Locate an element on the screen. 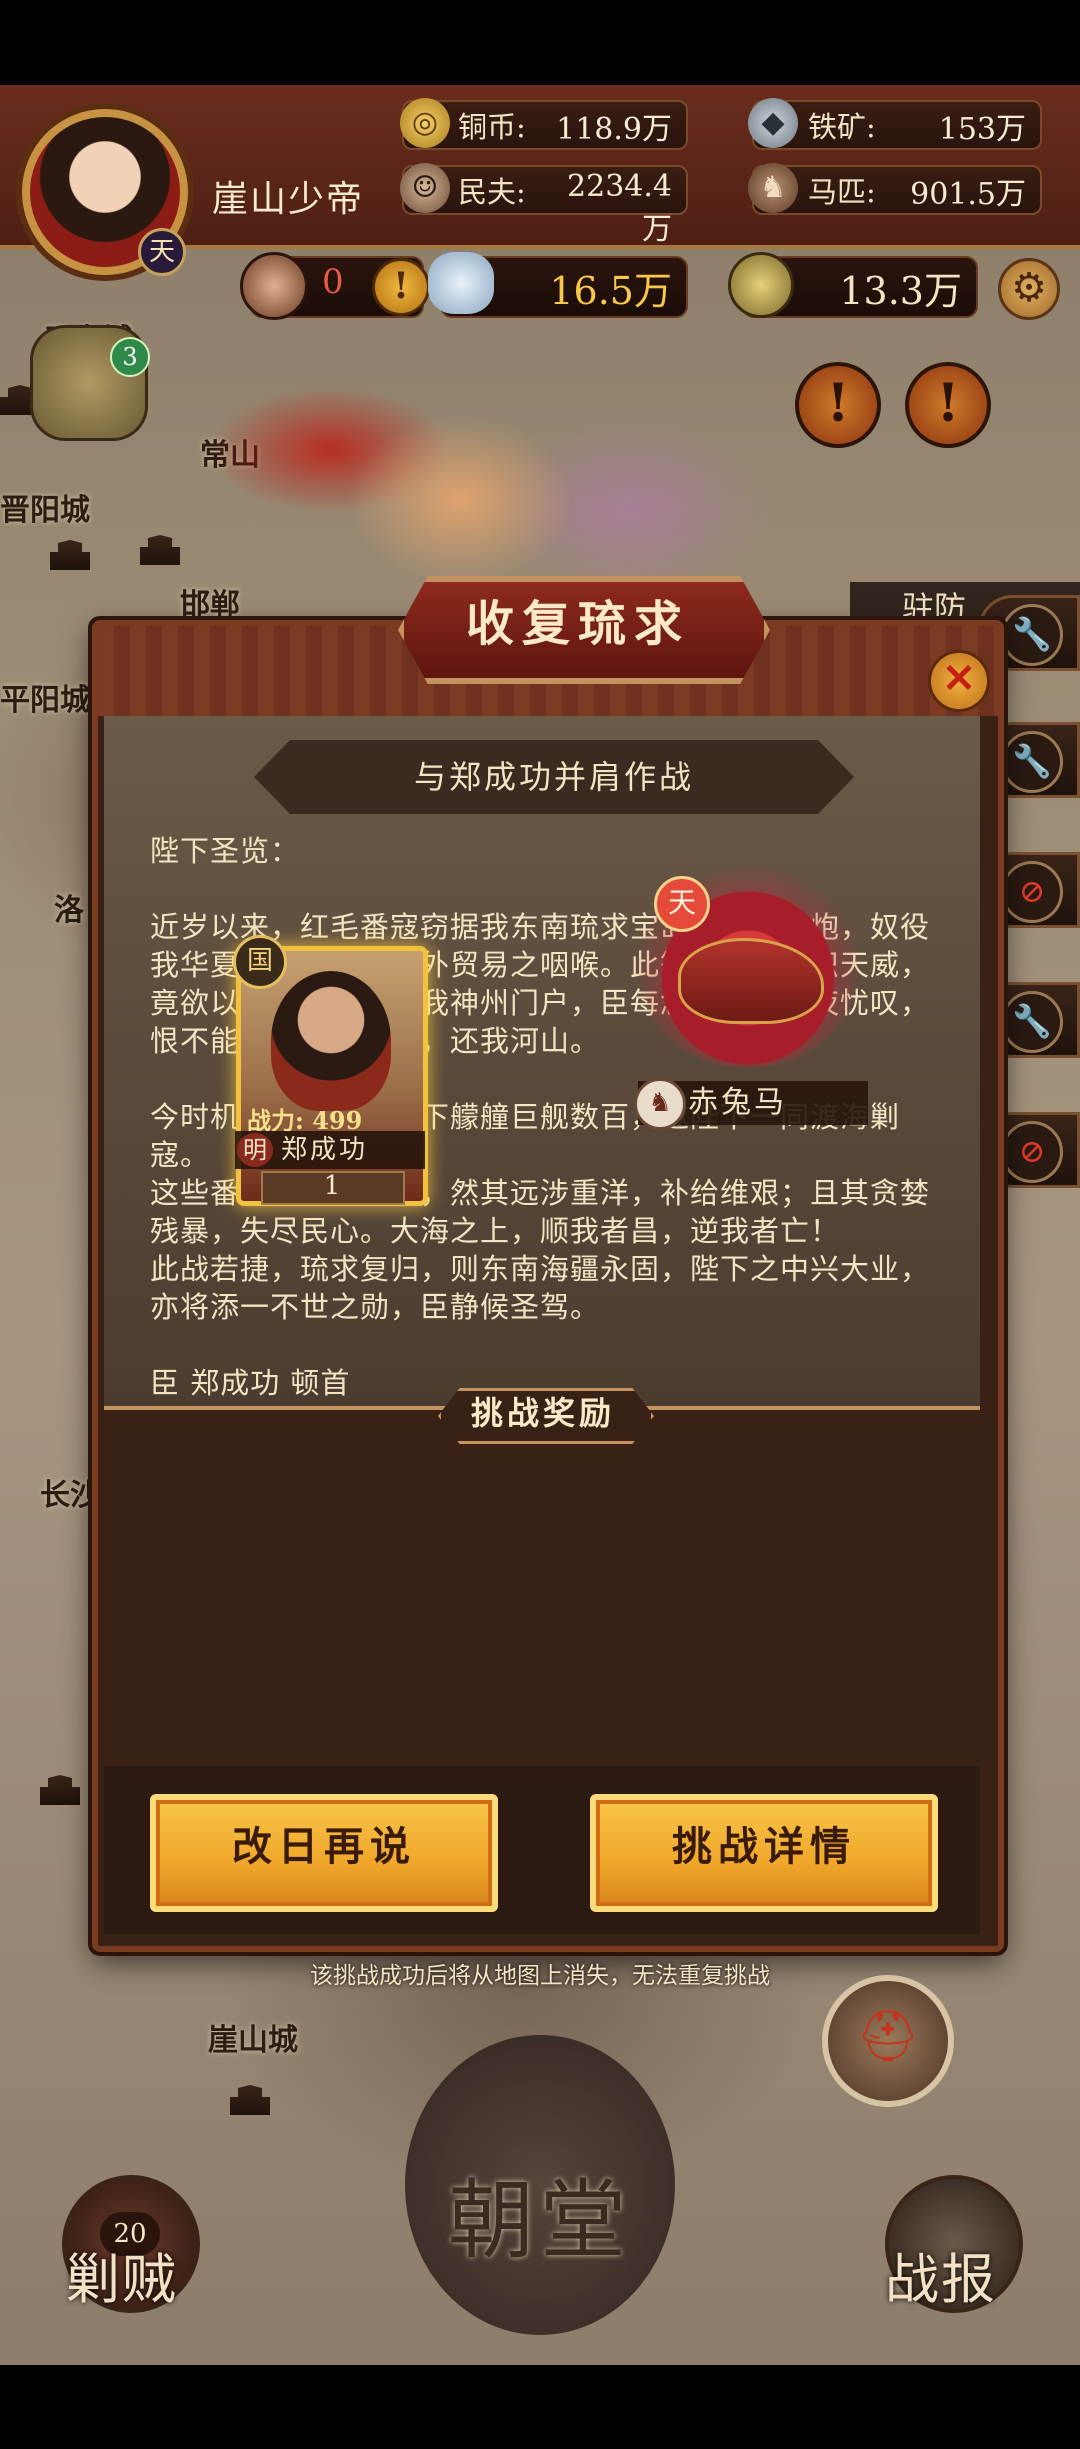 This screenshot has width=1080, height=2449. city-pingyang: 平阳城 is located at coordinates (45, 697).